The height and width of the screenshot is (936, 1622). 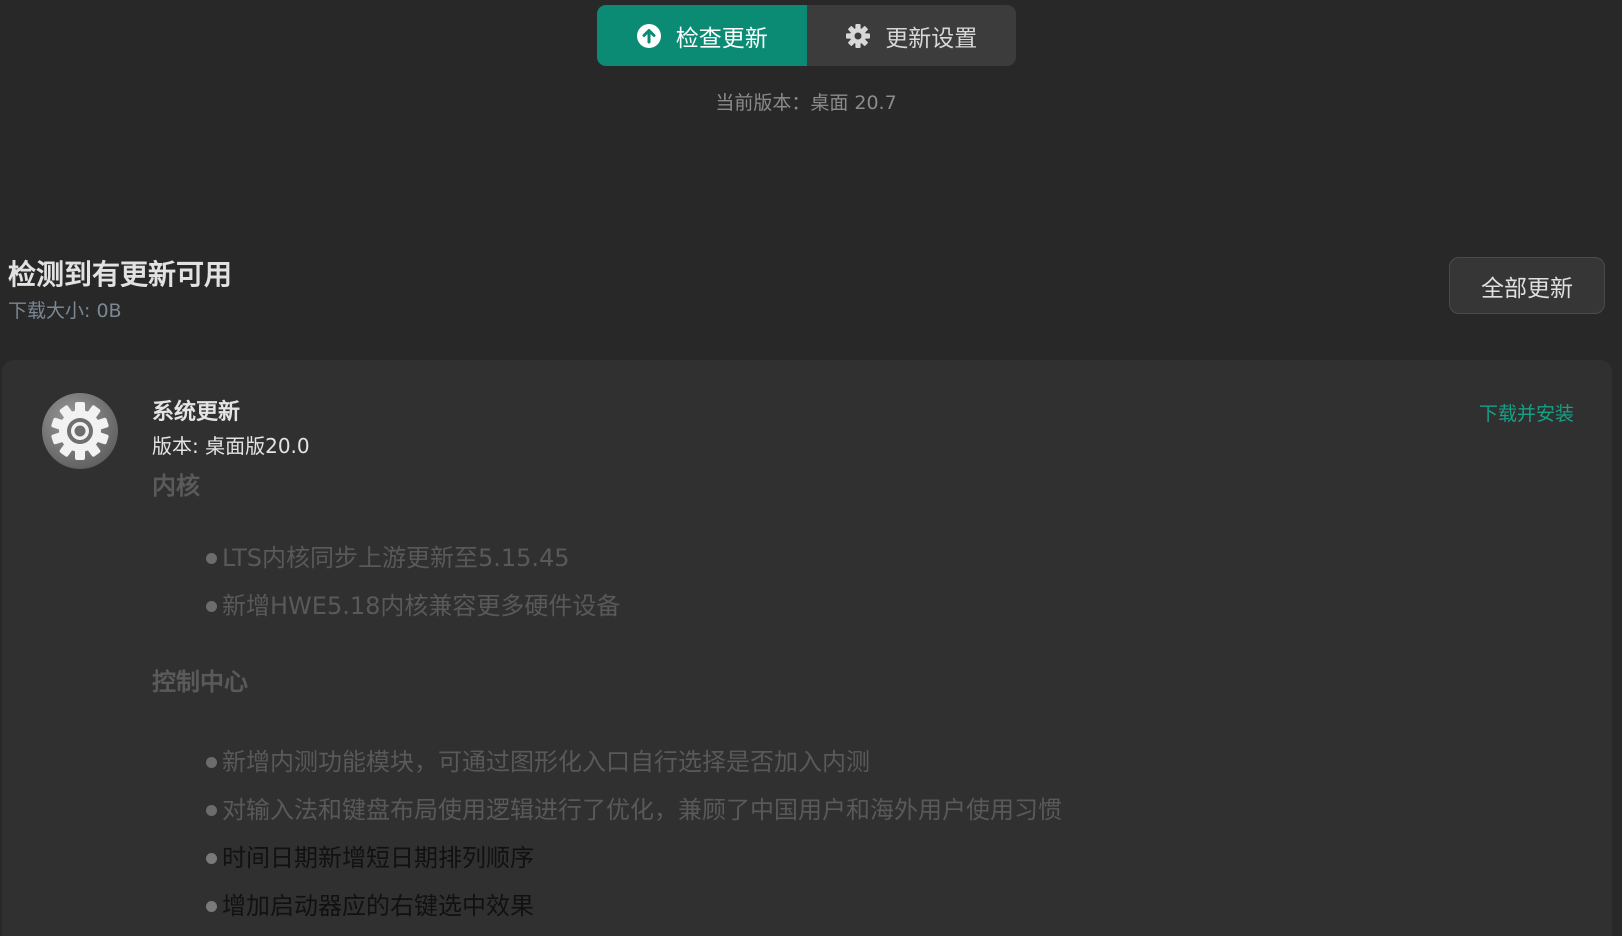 What do you see at coordinates (1527, 285) in the screenshot?
I see `update-all-button: 全部更新` at bounding box center [1527, 285].